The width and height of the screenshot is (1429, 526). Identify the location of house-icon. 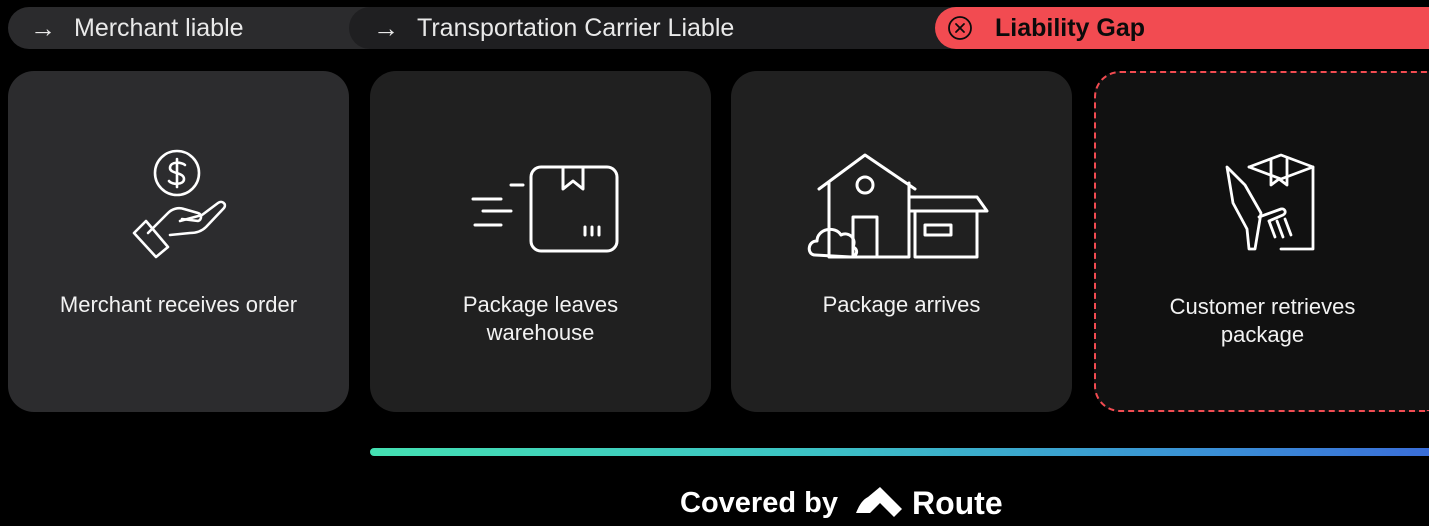
(902, 205).